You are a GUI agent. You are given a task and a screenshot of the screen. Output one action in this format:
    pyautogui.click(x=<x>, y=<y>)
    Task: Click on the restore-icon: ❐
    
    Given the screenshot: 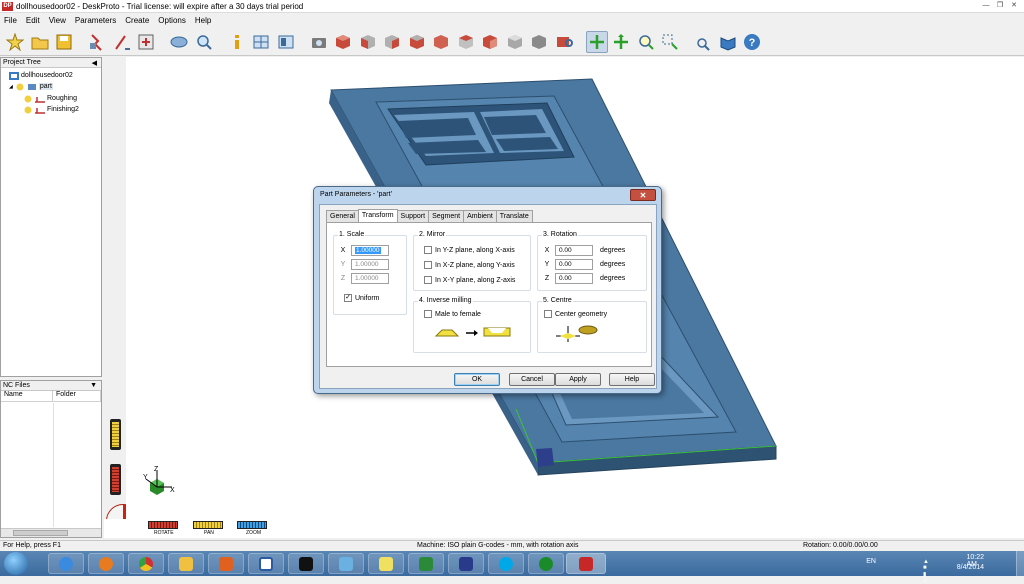 What is the action you would take?
    pyautogui.click(x=1000, y=6)
    